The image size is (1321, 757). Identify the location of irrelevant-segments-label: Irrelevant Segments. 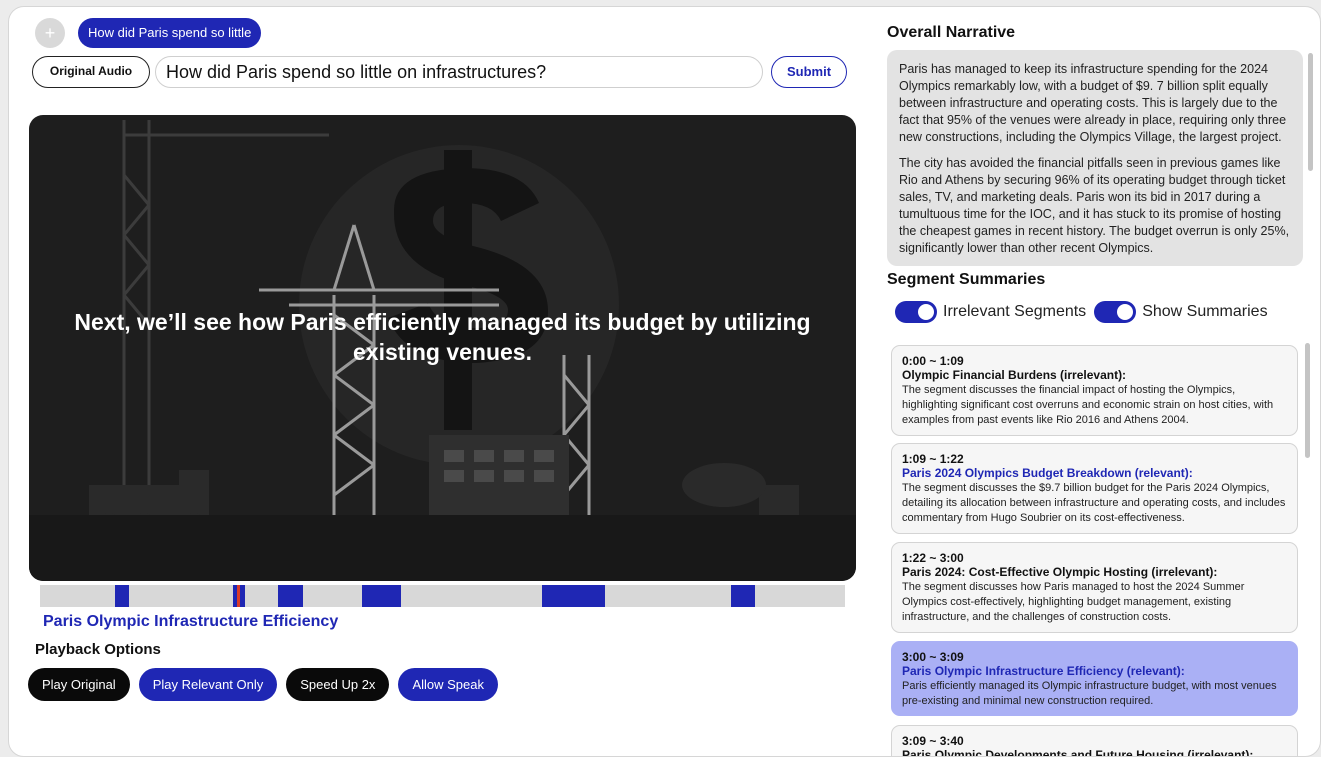
(1015, 311).